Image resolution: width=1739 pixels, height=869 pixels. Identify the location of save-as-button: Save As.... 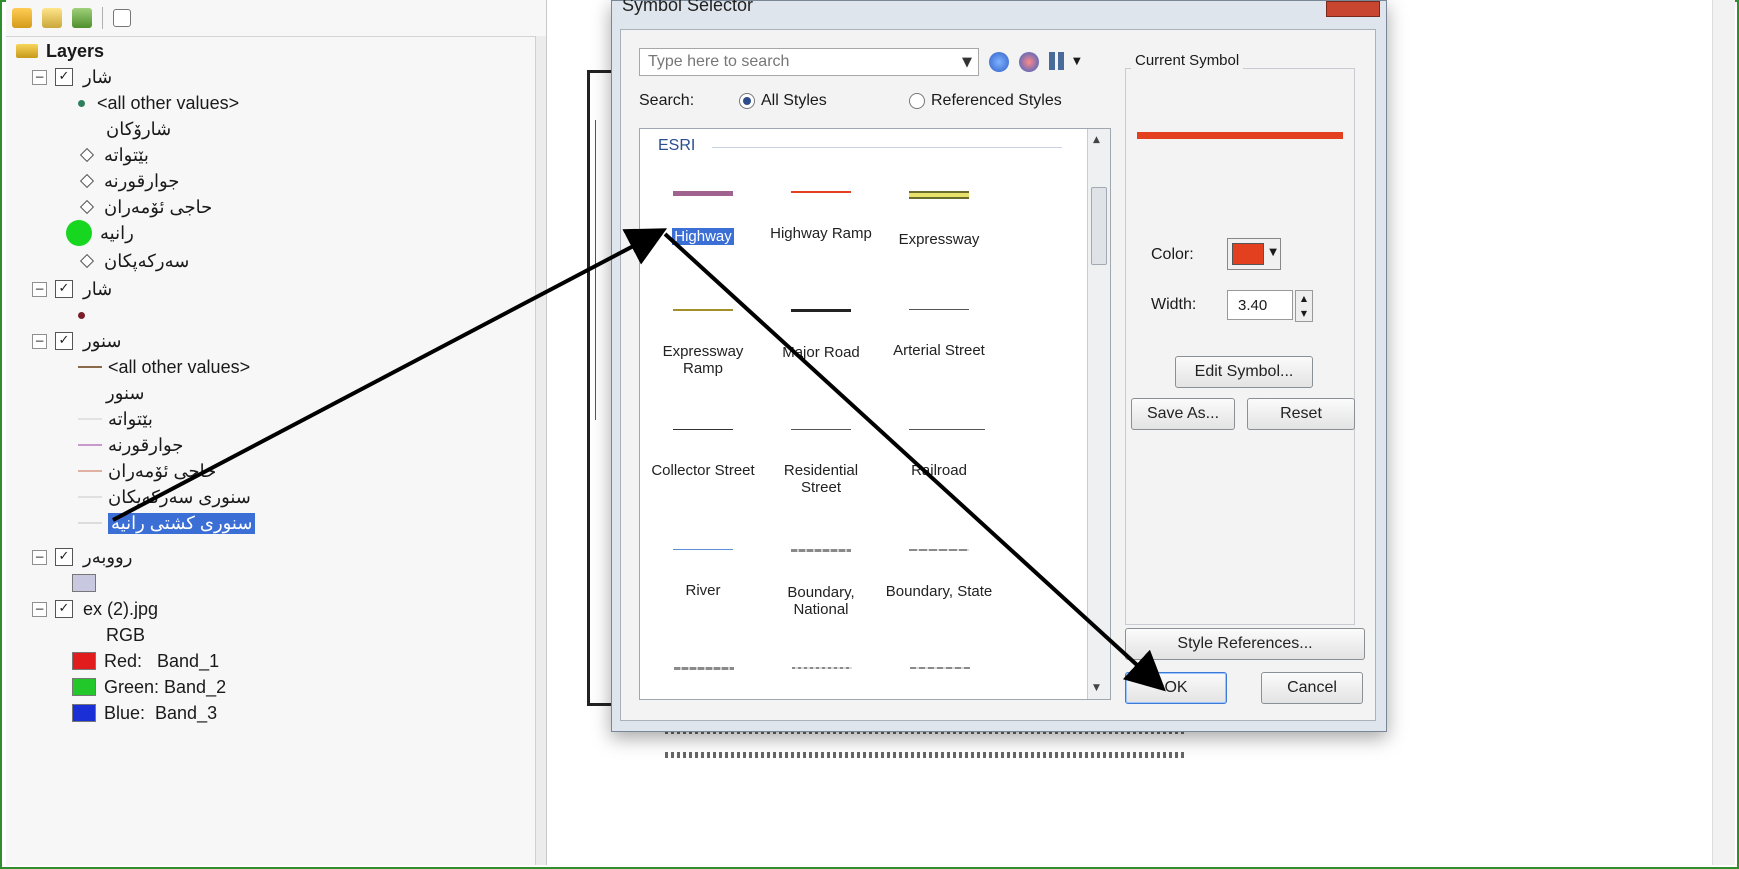
(1183, 414).